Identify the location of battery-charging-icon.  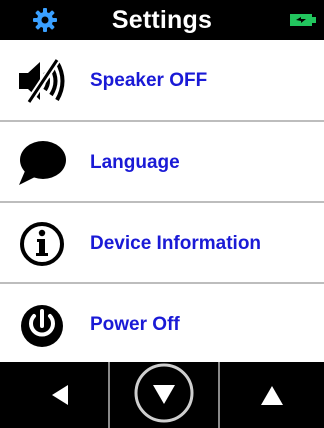
(303, 20).